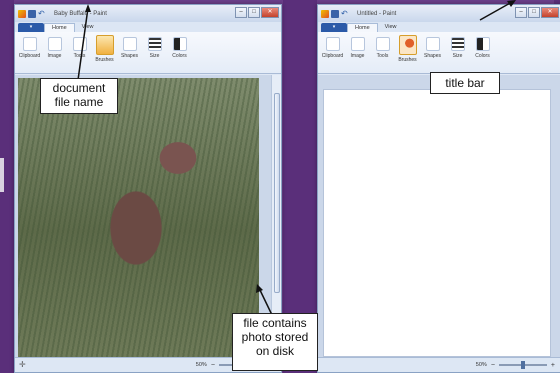 The height and width of the screenshot is (373, 560). Describe the element at coordinates (377, 13) in the screenshot. I see `window-title: Untitled - Paint` at that location.